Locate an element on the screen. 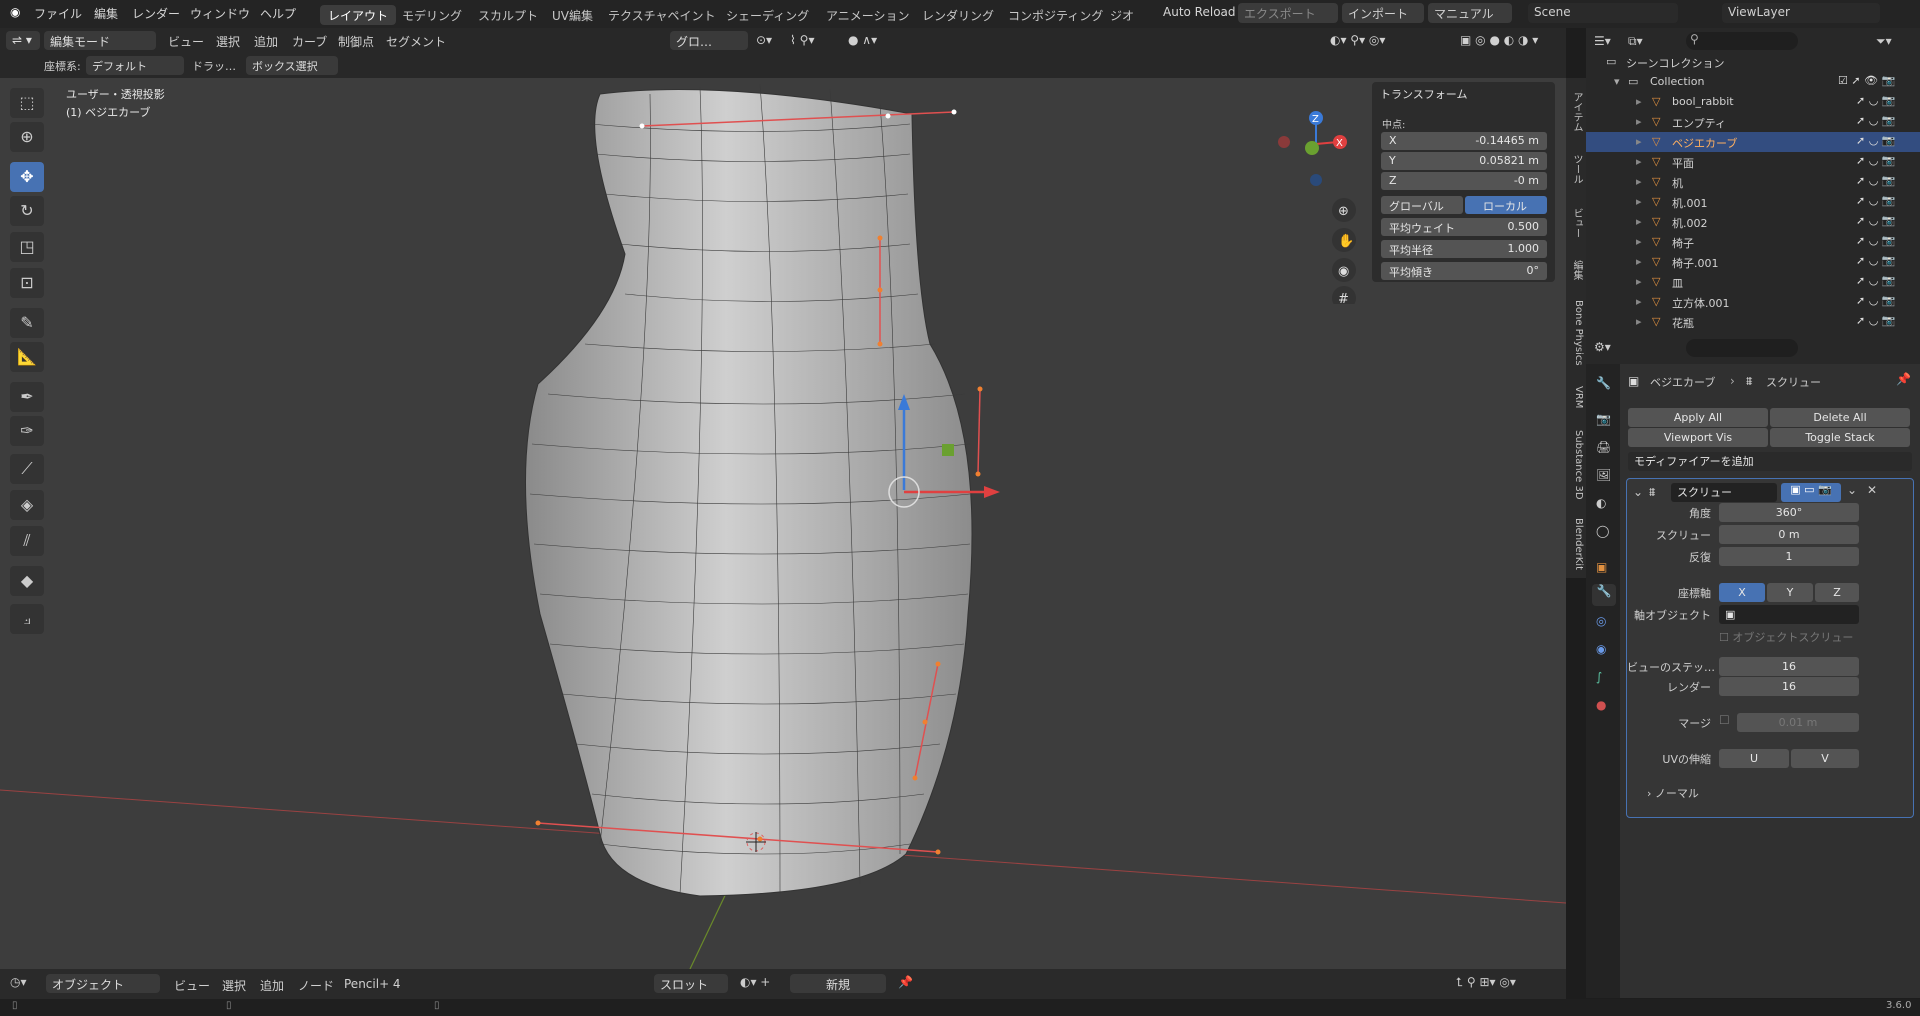 This screenshot has width=1920, height=1016. radius-tool: ◈ is located at coordinates (27, 505).